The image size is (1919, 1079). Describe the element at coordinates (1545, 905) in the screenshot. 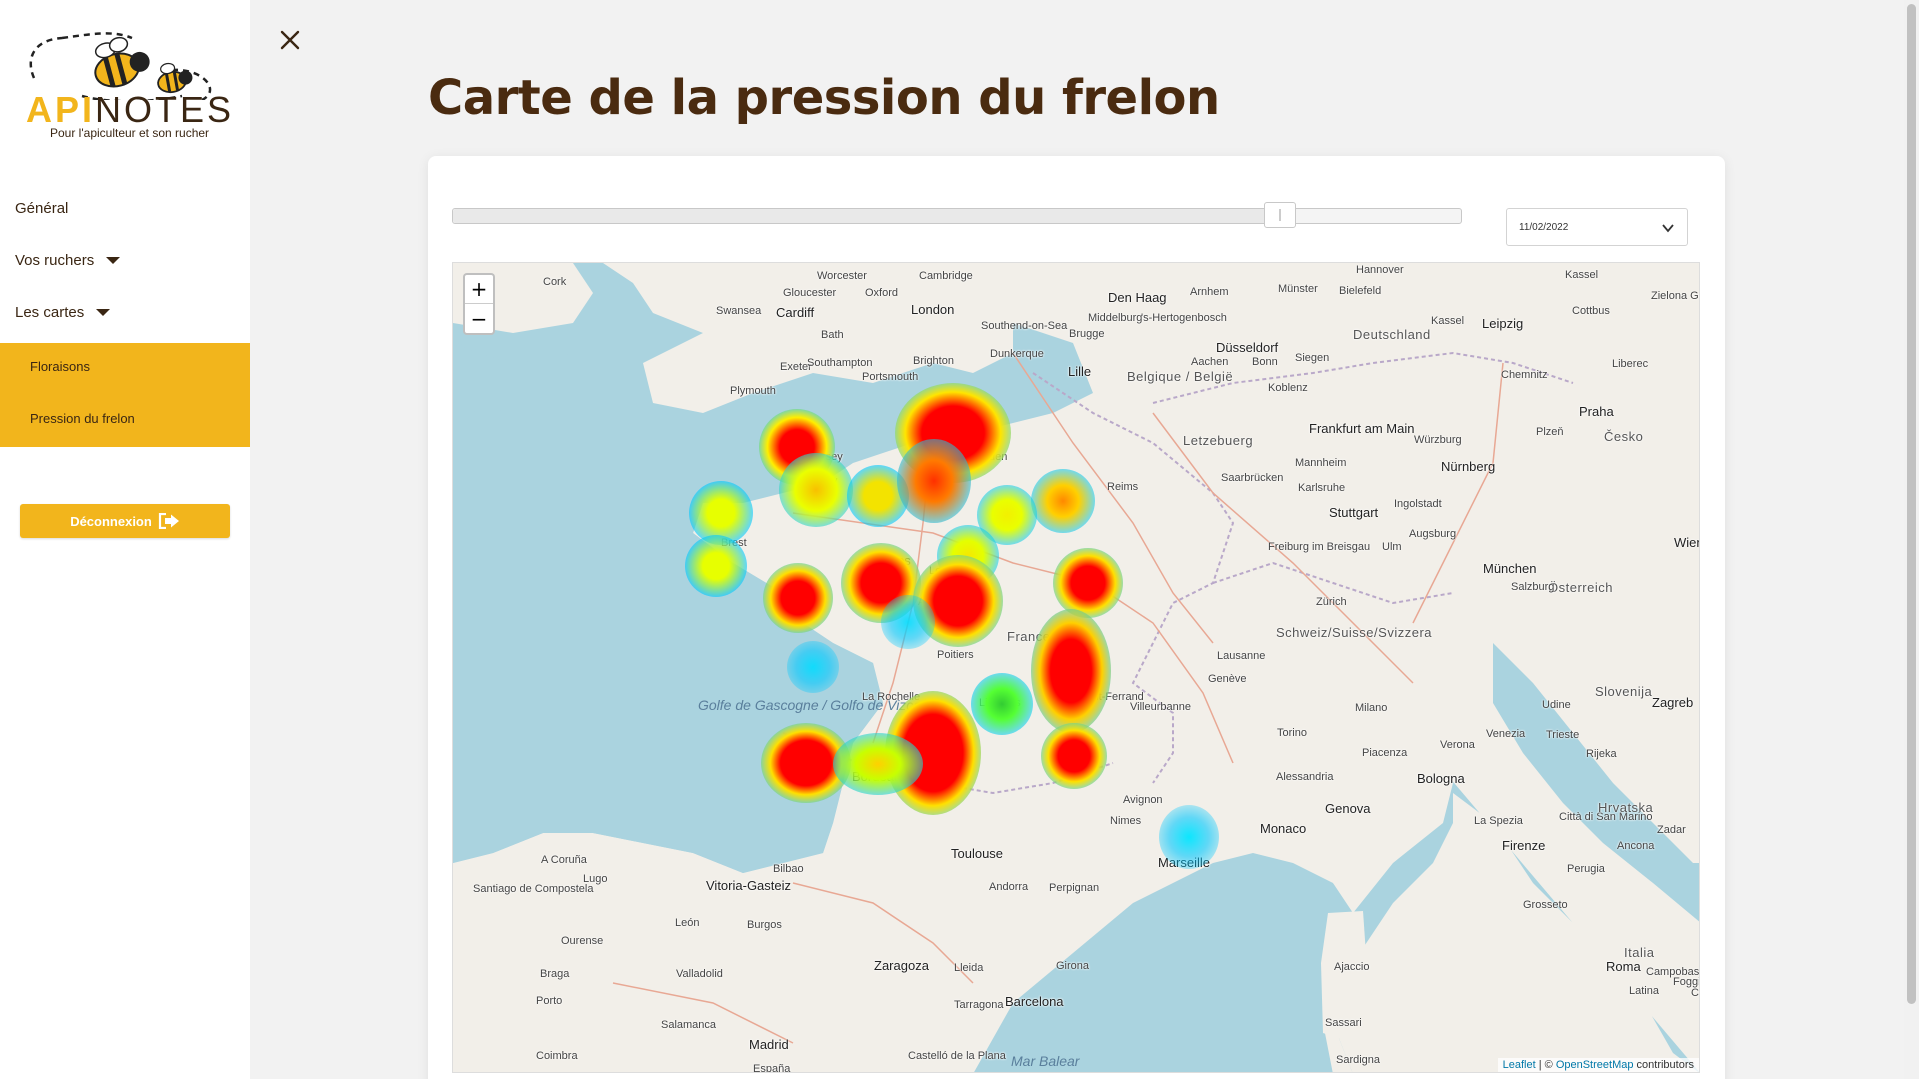

I see `map-label: Grosseto` at that location.